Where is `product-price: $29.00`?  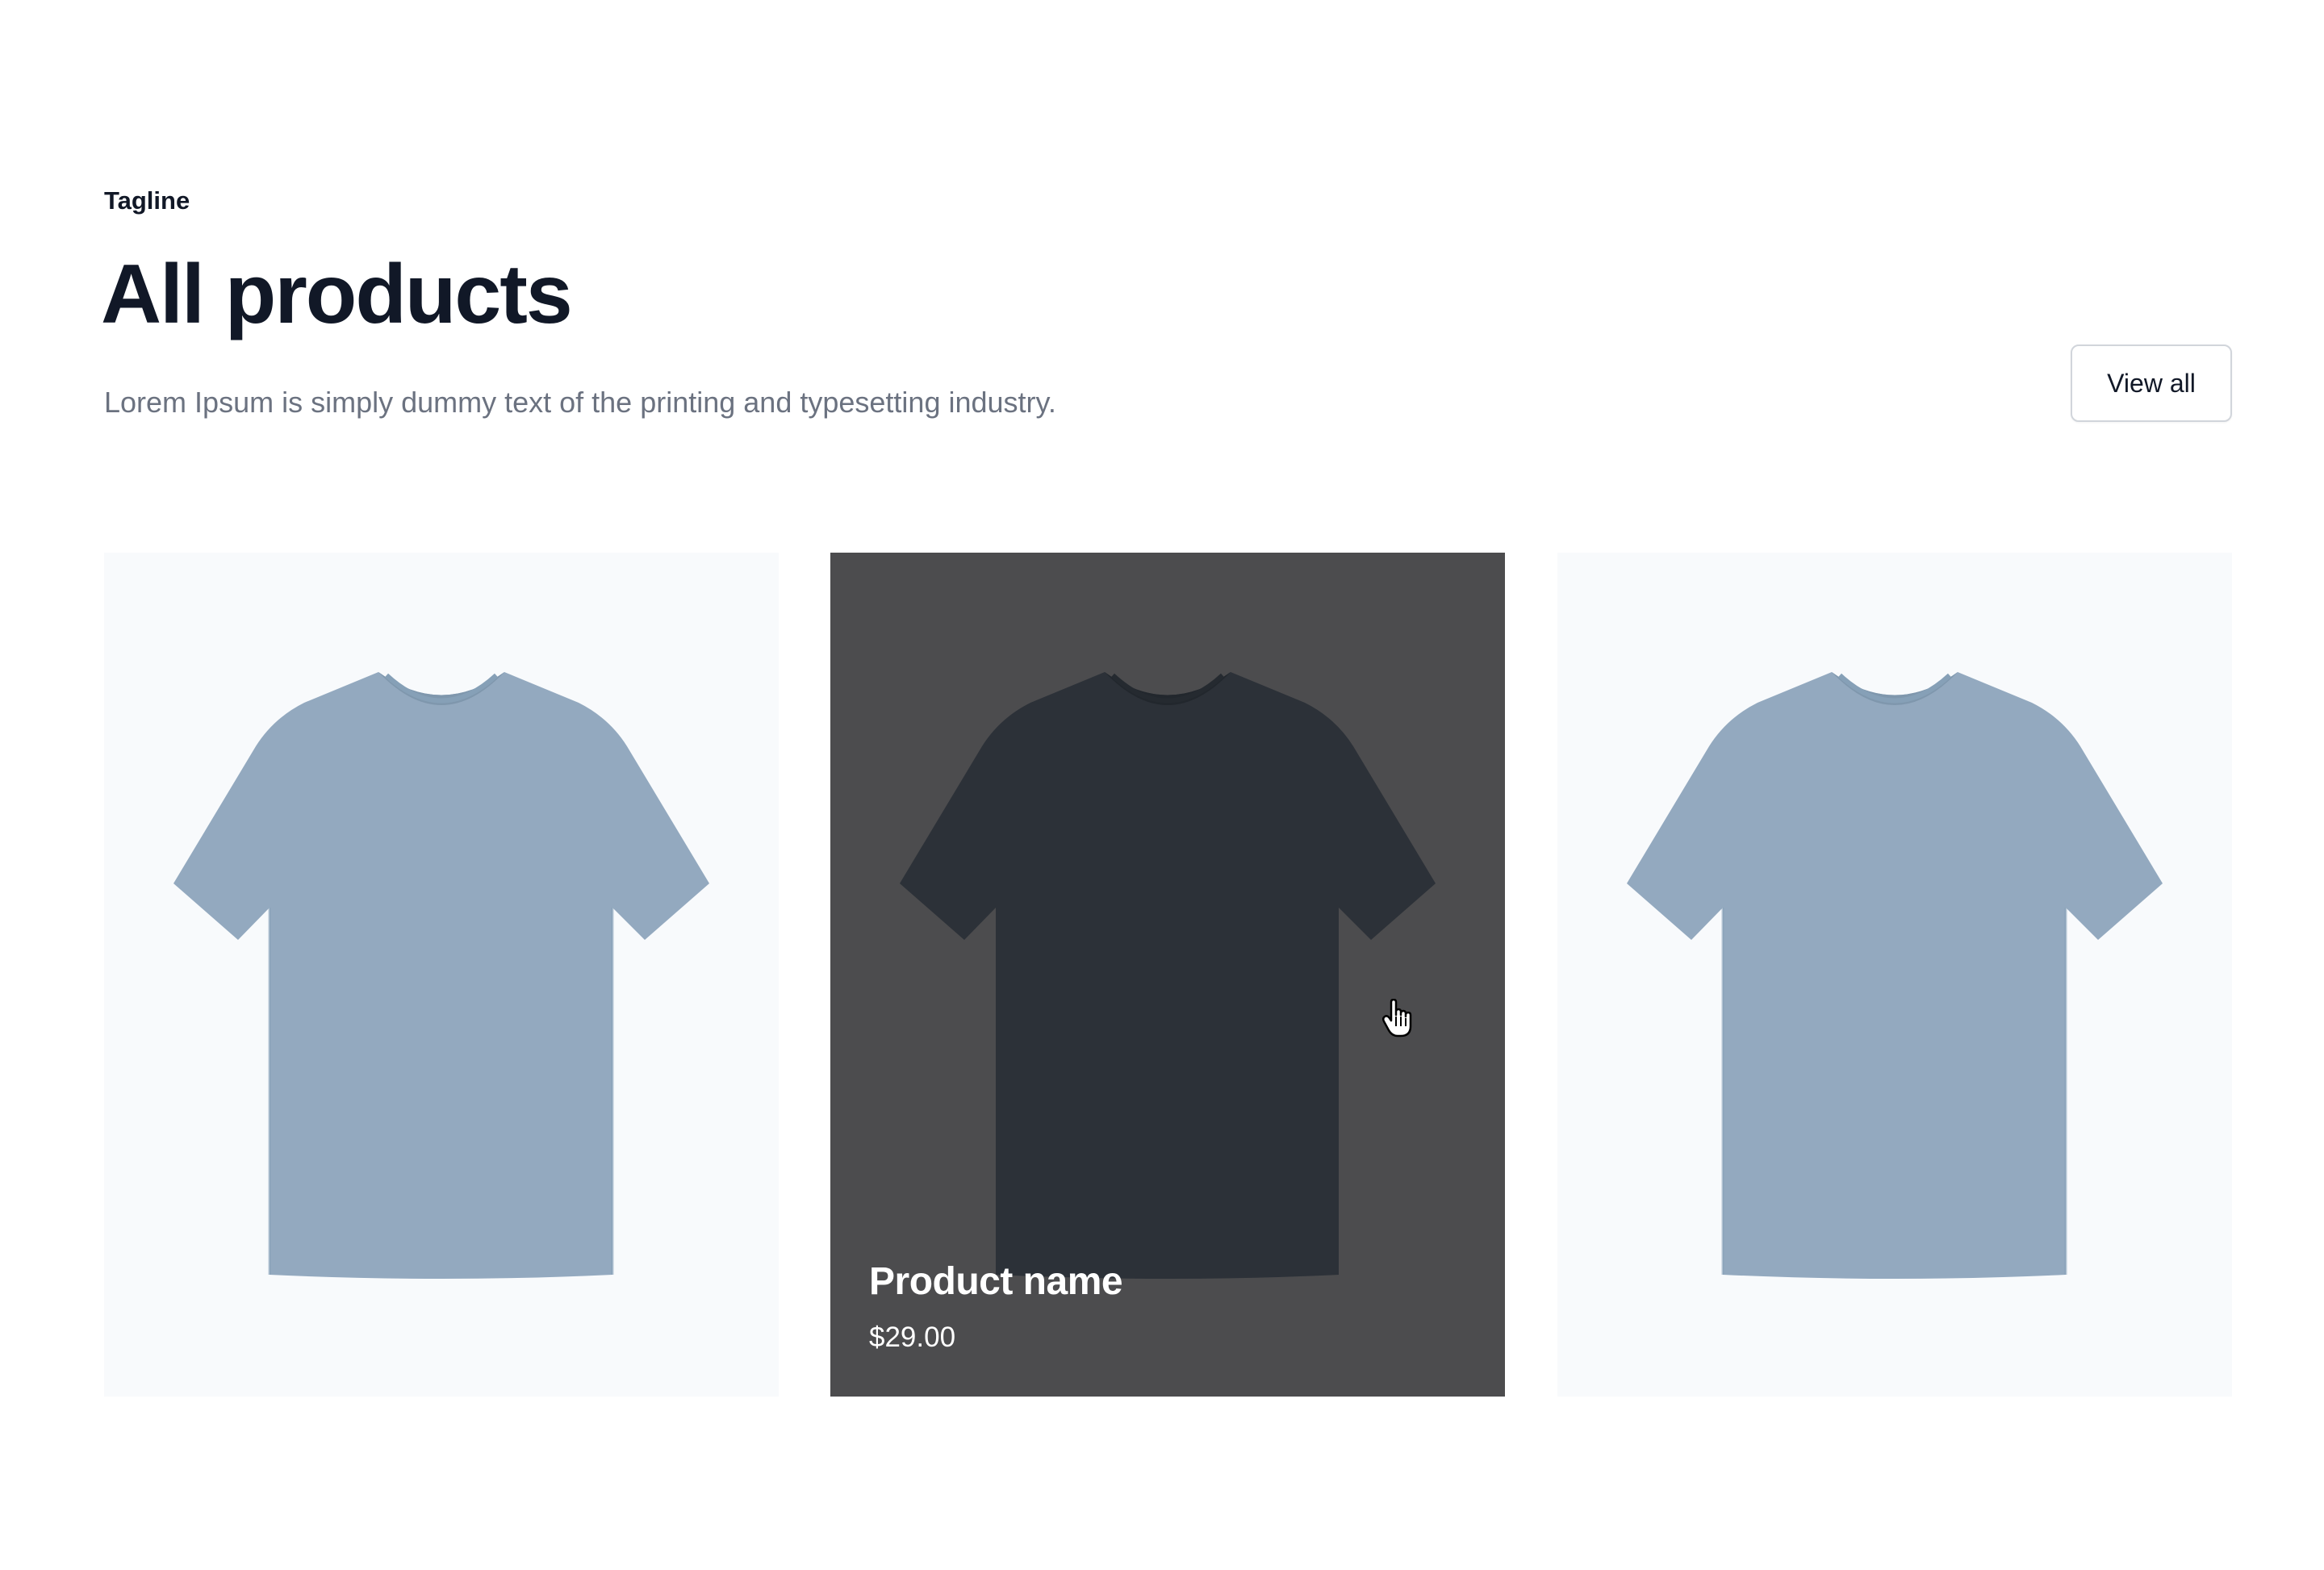
product-price: $29.00 is located at coordinates (912, 1337).